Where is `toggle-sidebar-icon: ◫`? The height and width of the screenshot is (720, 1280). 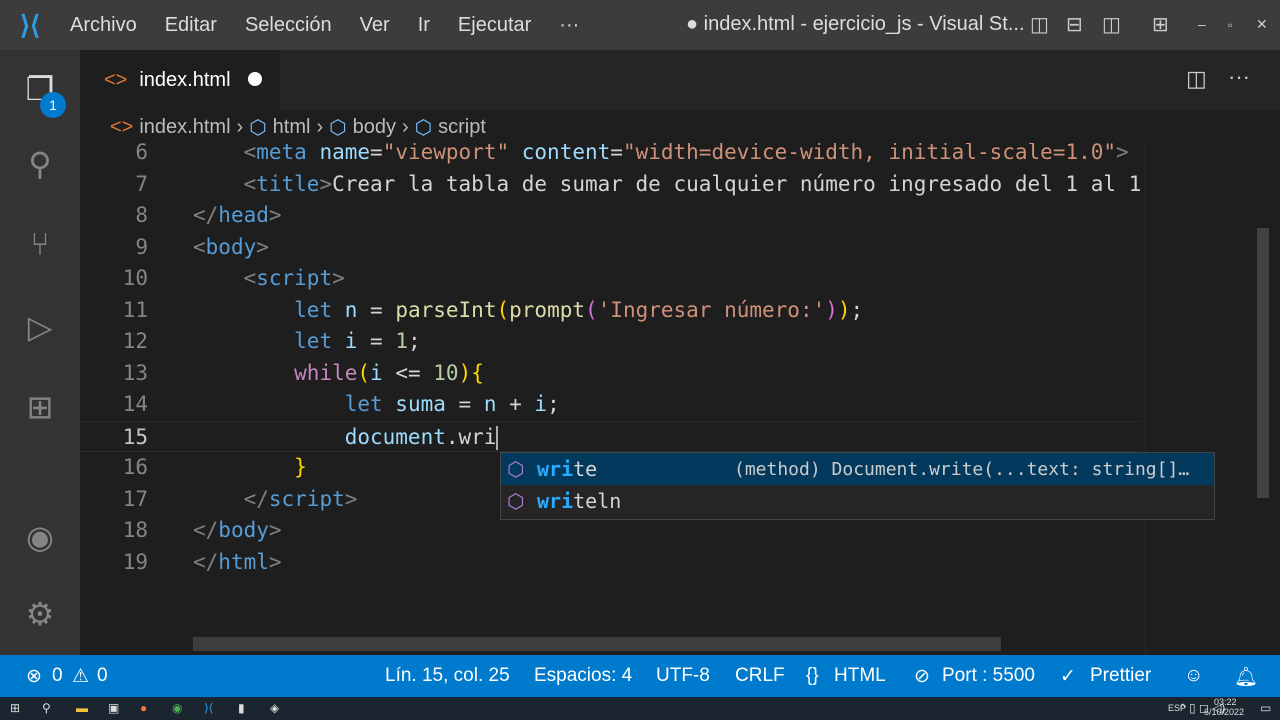 toggle-sidebar-icon: ◫ is located at coordinates (1039, 24).